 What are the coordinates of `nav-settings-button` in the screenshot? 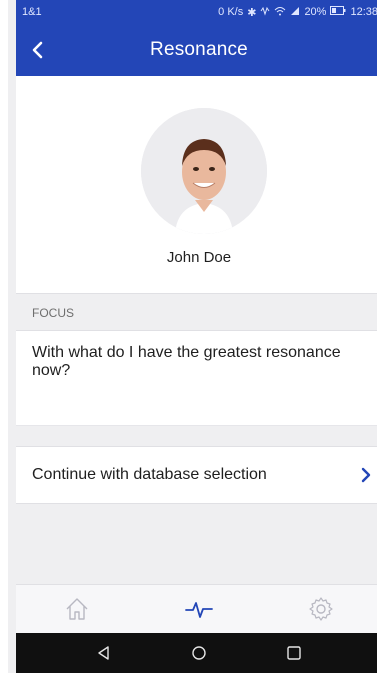 It's located at (321, 609).